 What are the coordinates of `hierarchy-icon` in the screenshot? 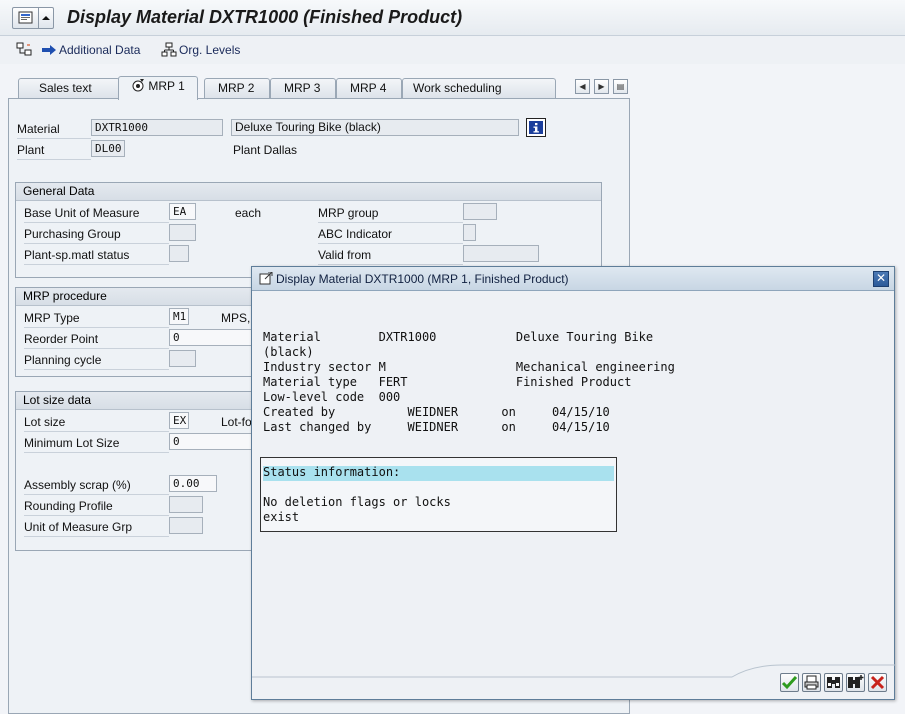 It's located at (24, 49).